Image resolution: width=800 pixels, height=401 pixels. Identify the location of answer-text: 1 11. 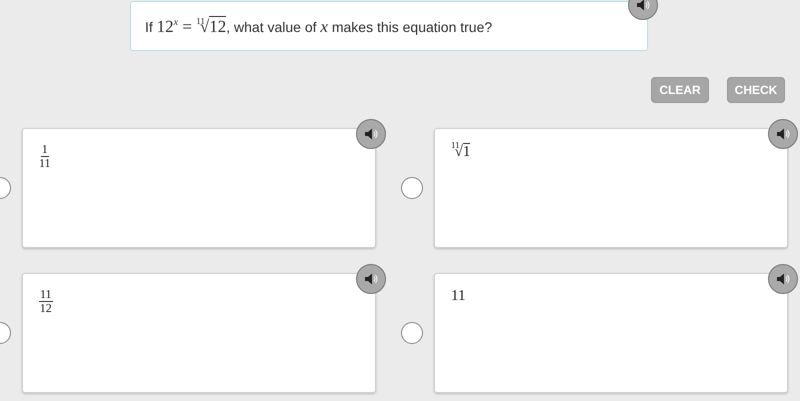
(45, 156).